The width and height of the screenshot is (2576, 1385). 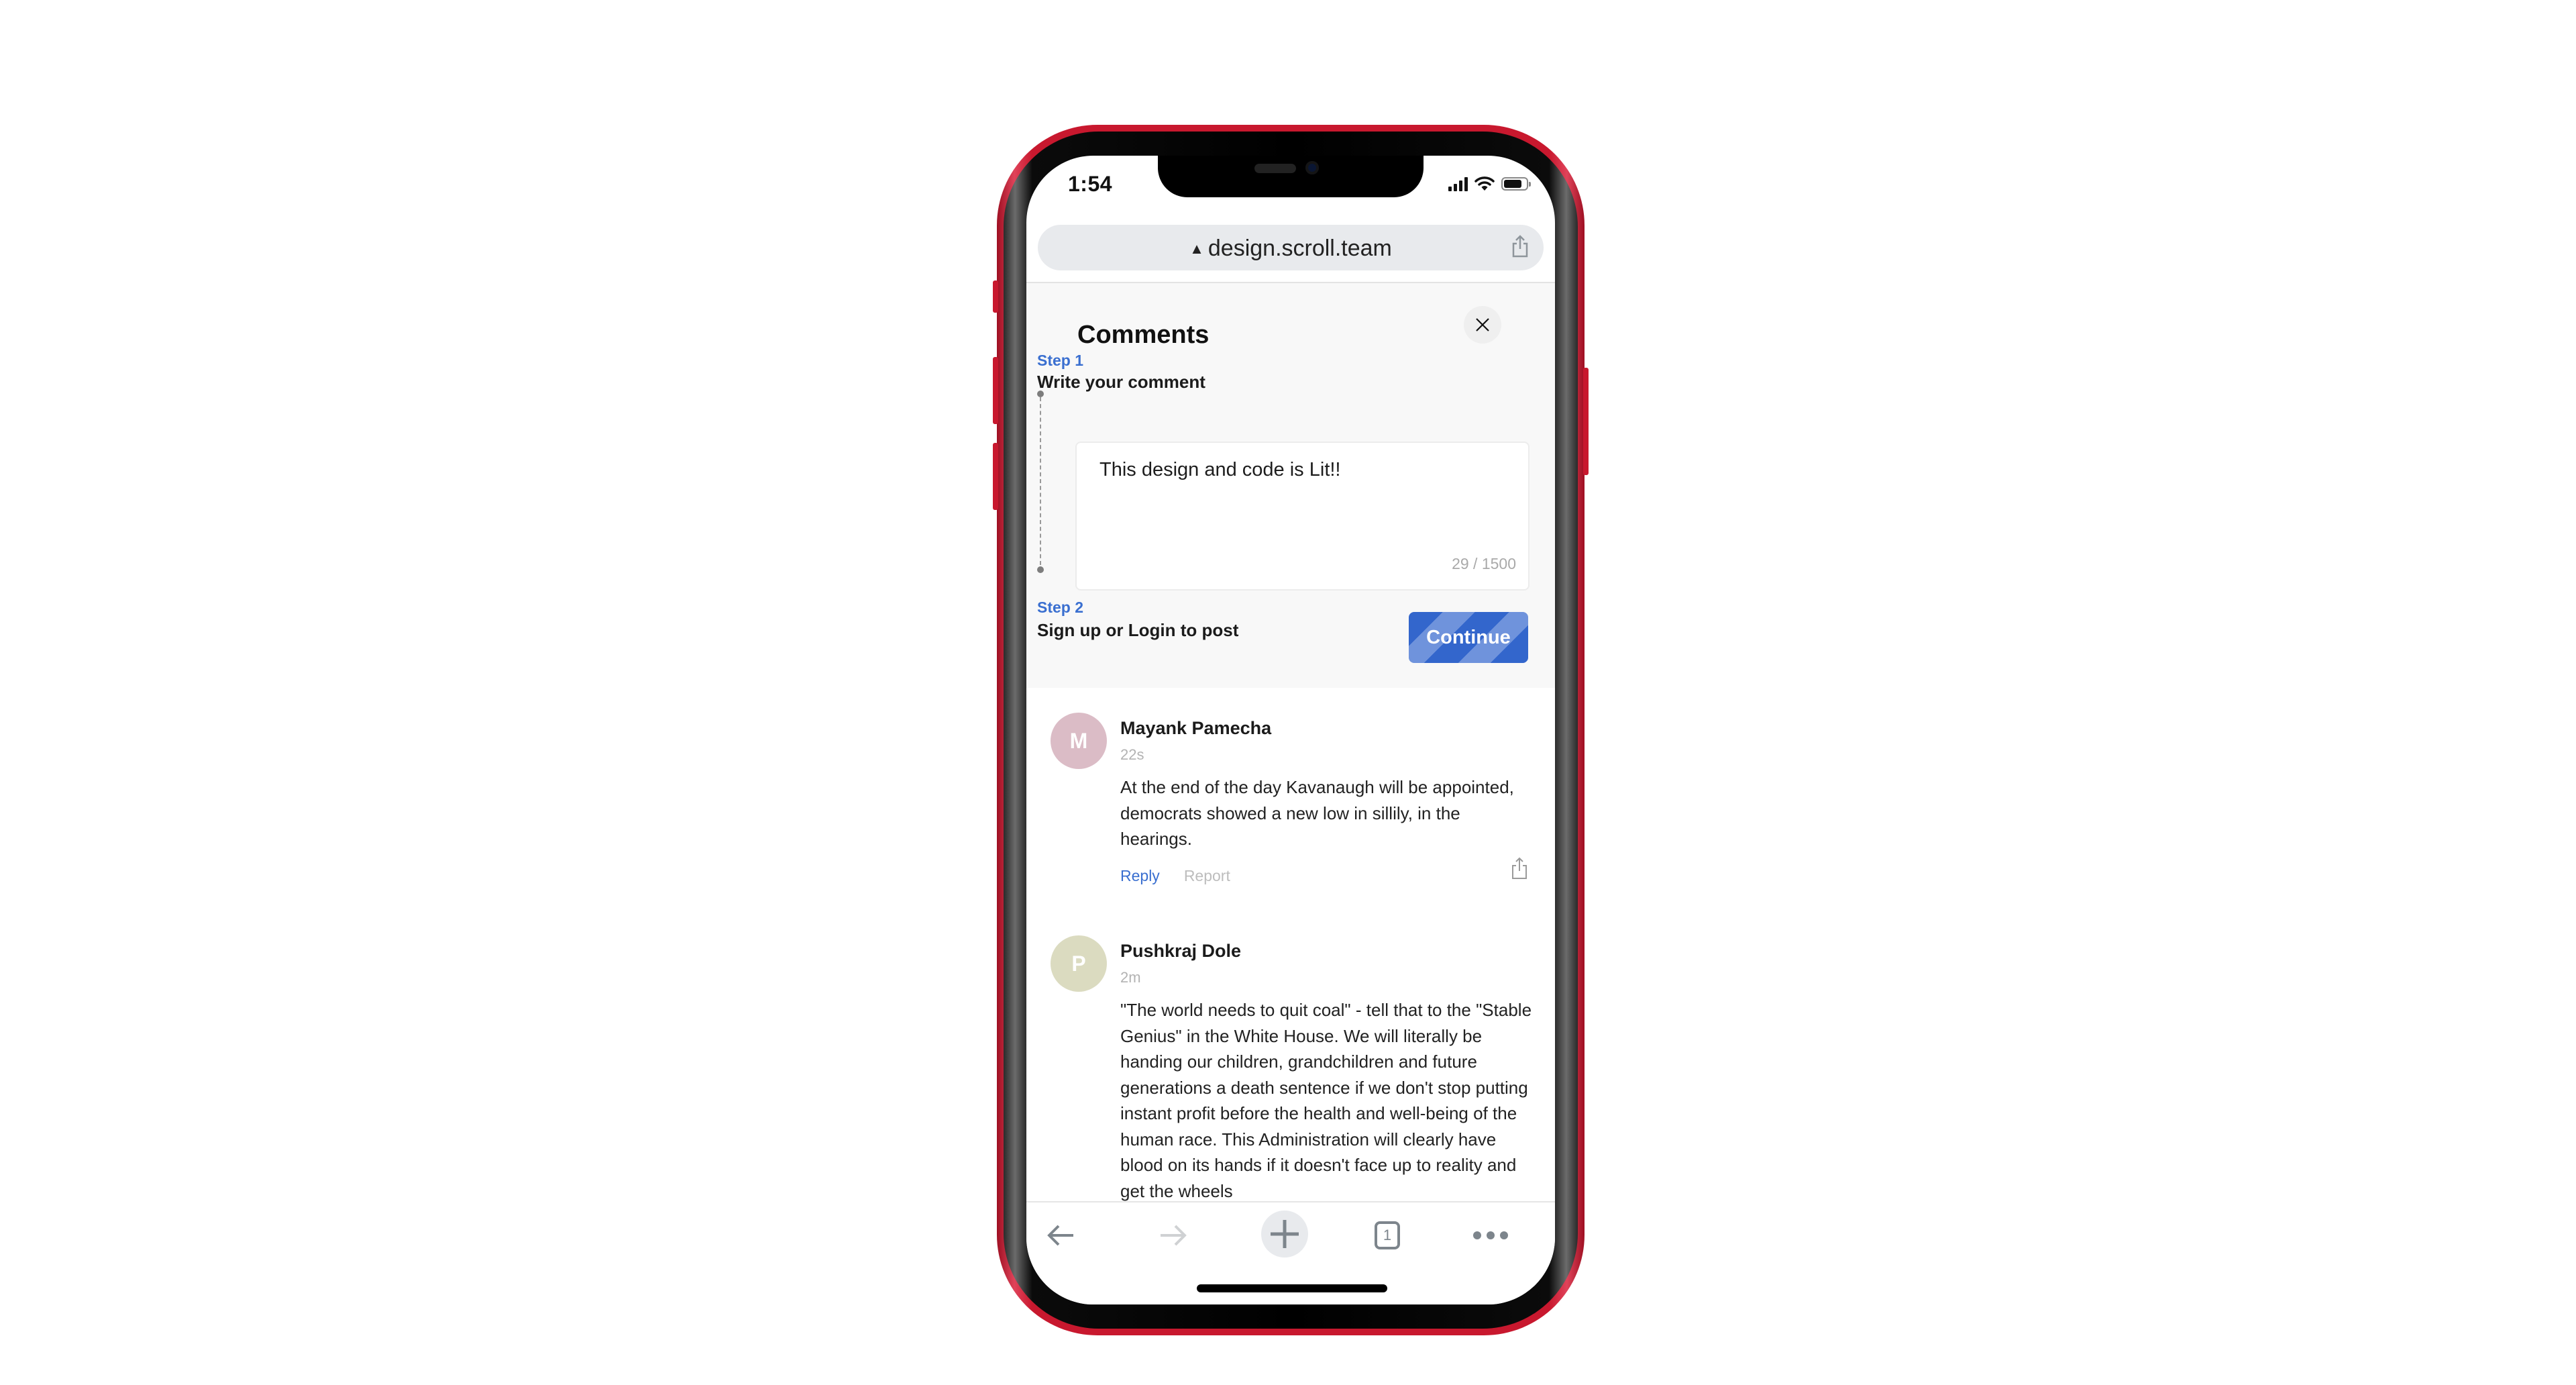 I want to click on comment-author: Mayank Pamecha, so click(x=1196, y=728).